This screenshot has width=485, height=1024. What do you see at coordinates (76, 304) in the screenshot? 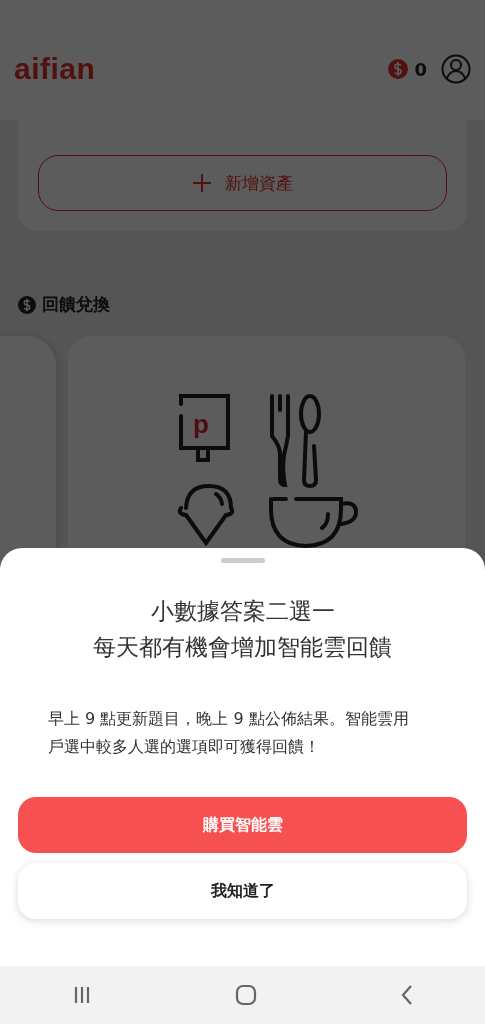
I see `section-title: 回饋兌換` at bounding box center [76, 304].